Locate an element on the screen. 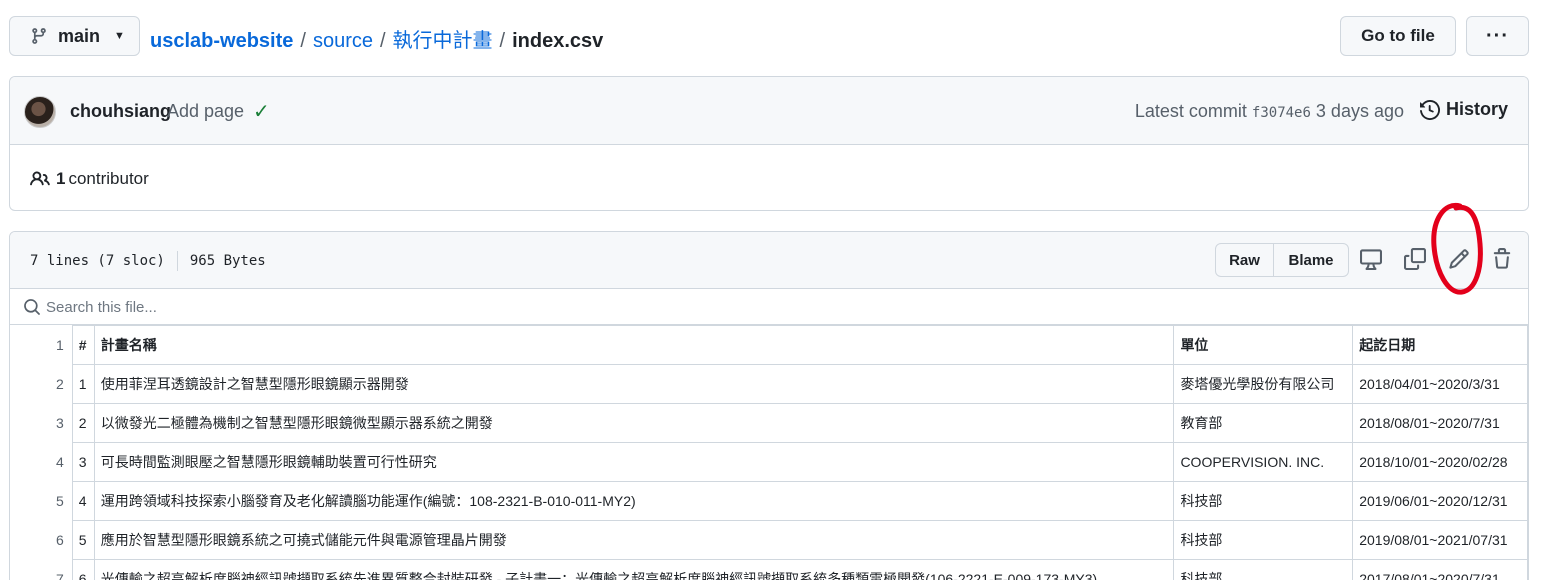 Image resolution: width=1541 pixels, height=580 pixels. cell-index: 1 is located at coordinates (83, 384).